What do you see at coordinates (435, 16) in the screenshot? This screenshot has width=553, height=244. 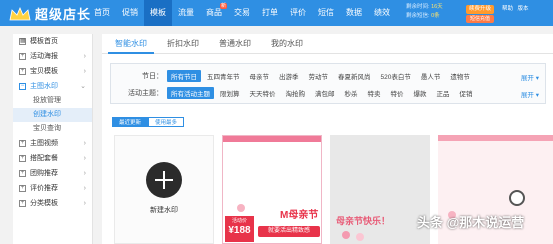 I see `sms-left-value: 0条` at bounding box center [435, 16].